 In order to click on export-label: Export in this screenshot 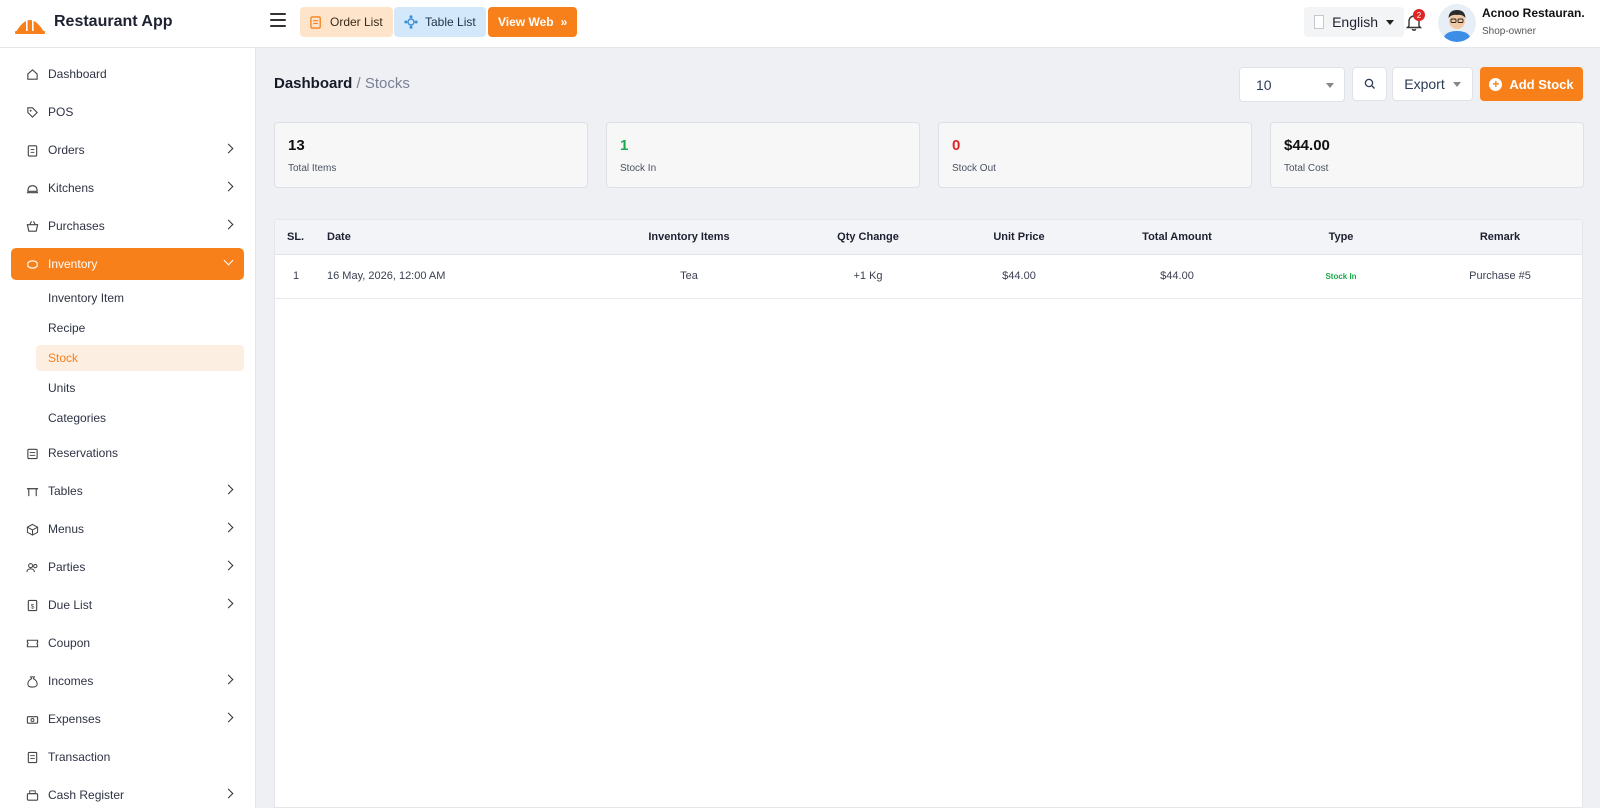, I will do `click(1424, 84)`.